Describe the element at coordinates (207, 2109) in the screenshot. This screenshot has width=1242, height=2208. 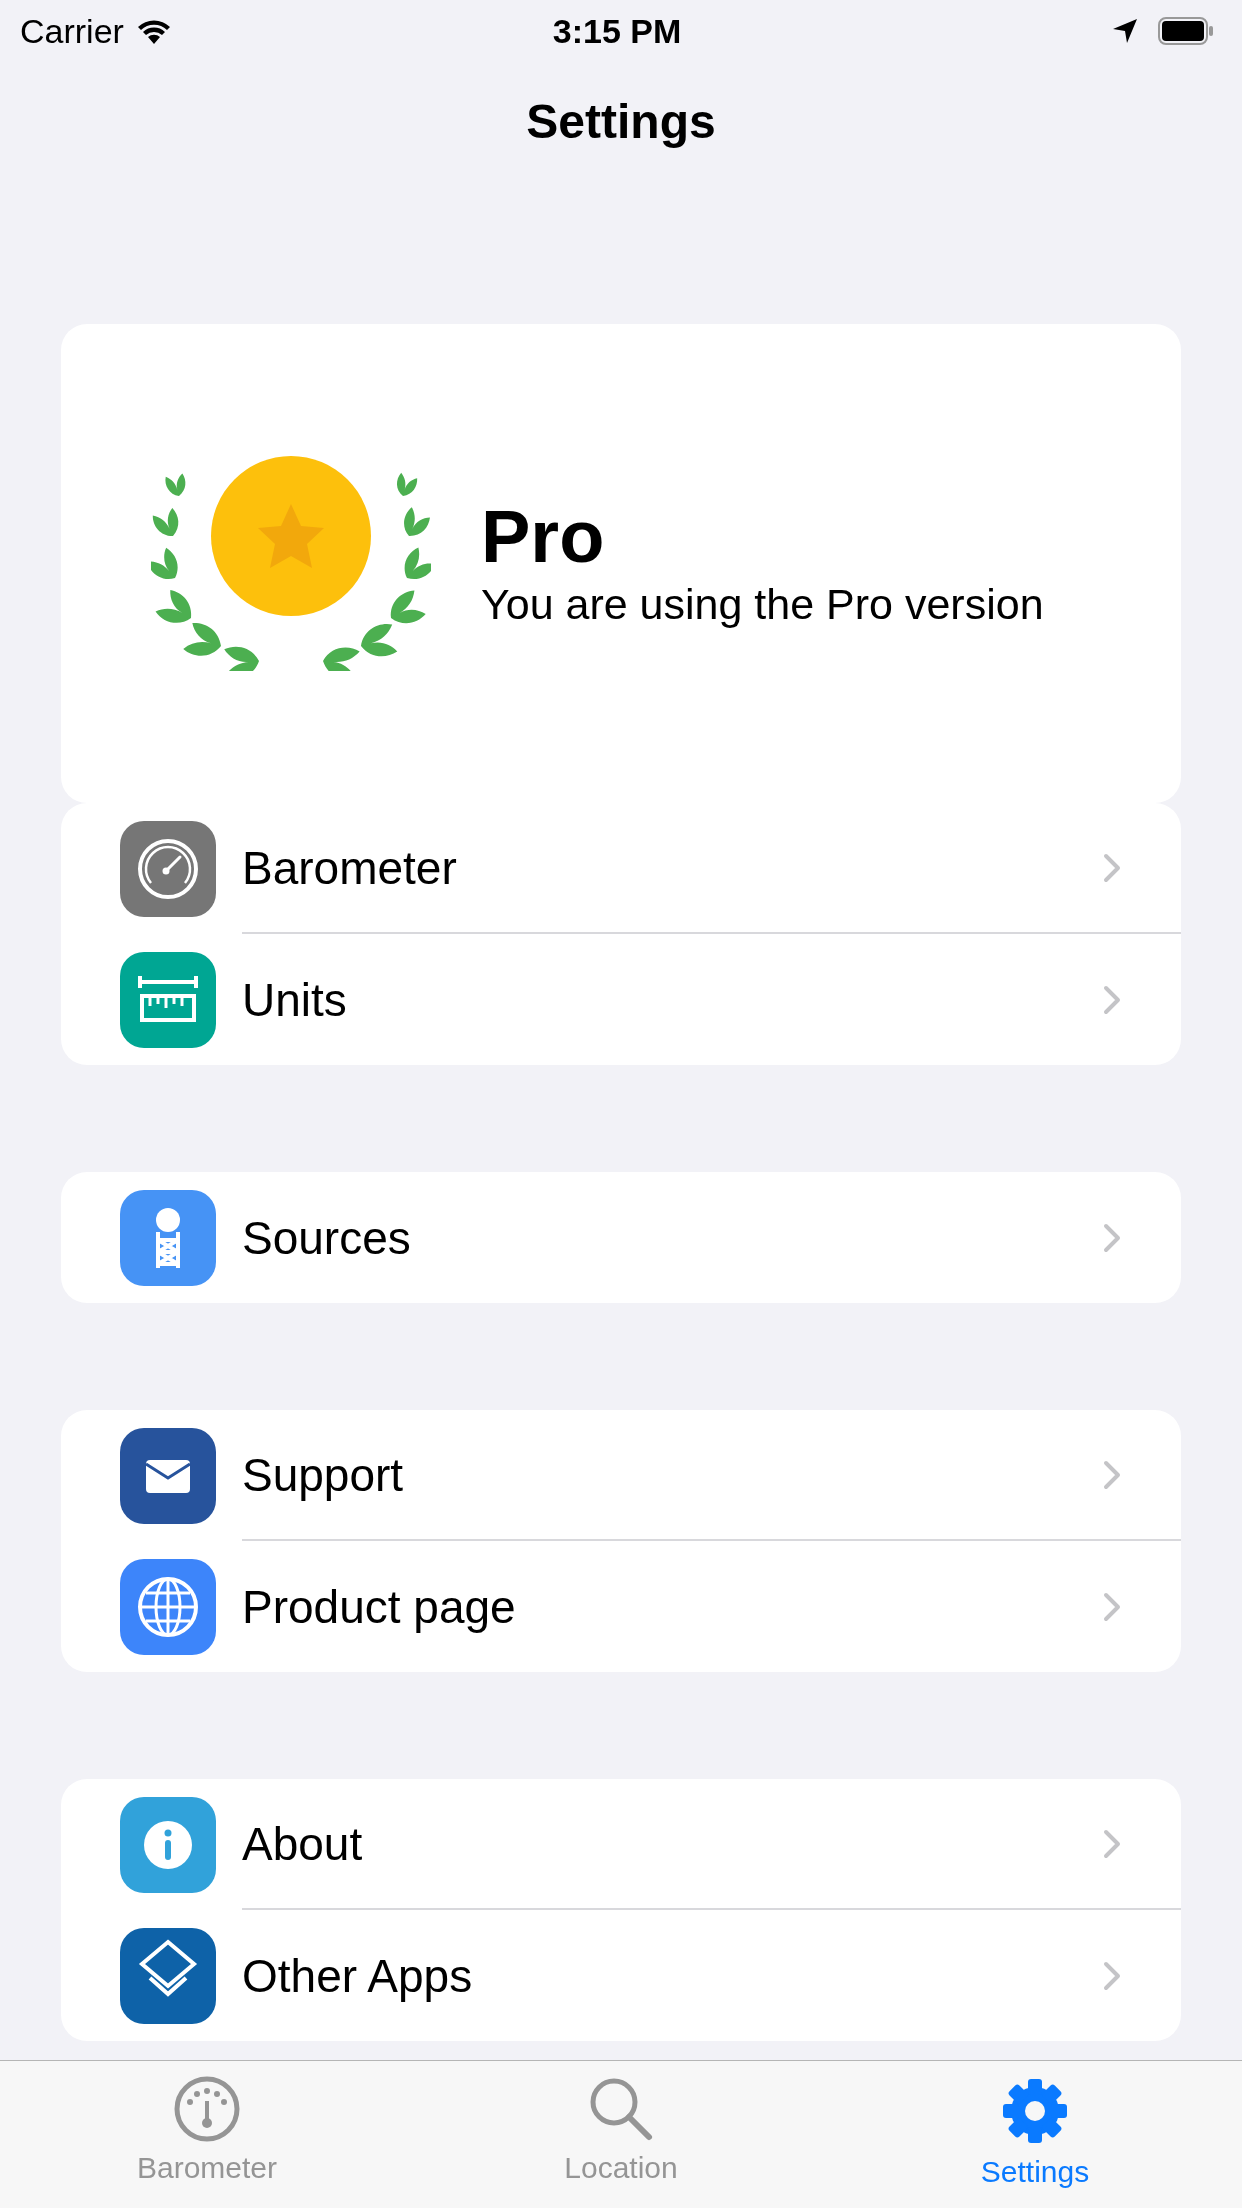
I see `gauge-icon` at that location.